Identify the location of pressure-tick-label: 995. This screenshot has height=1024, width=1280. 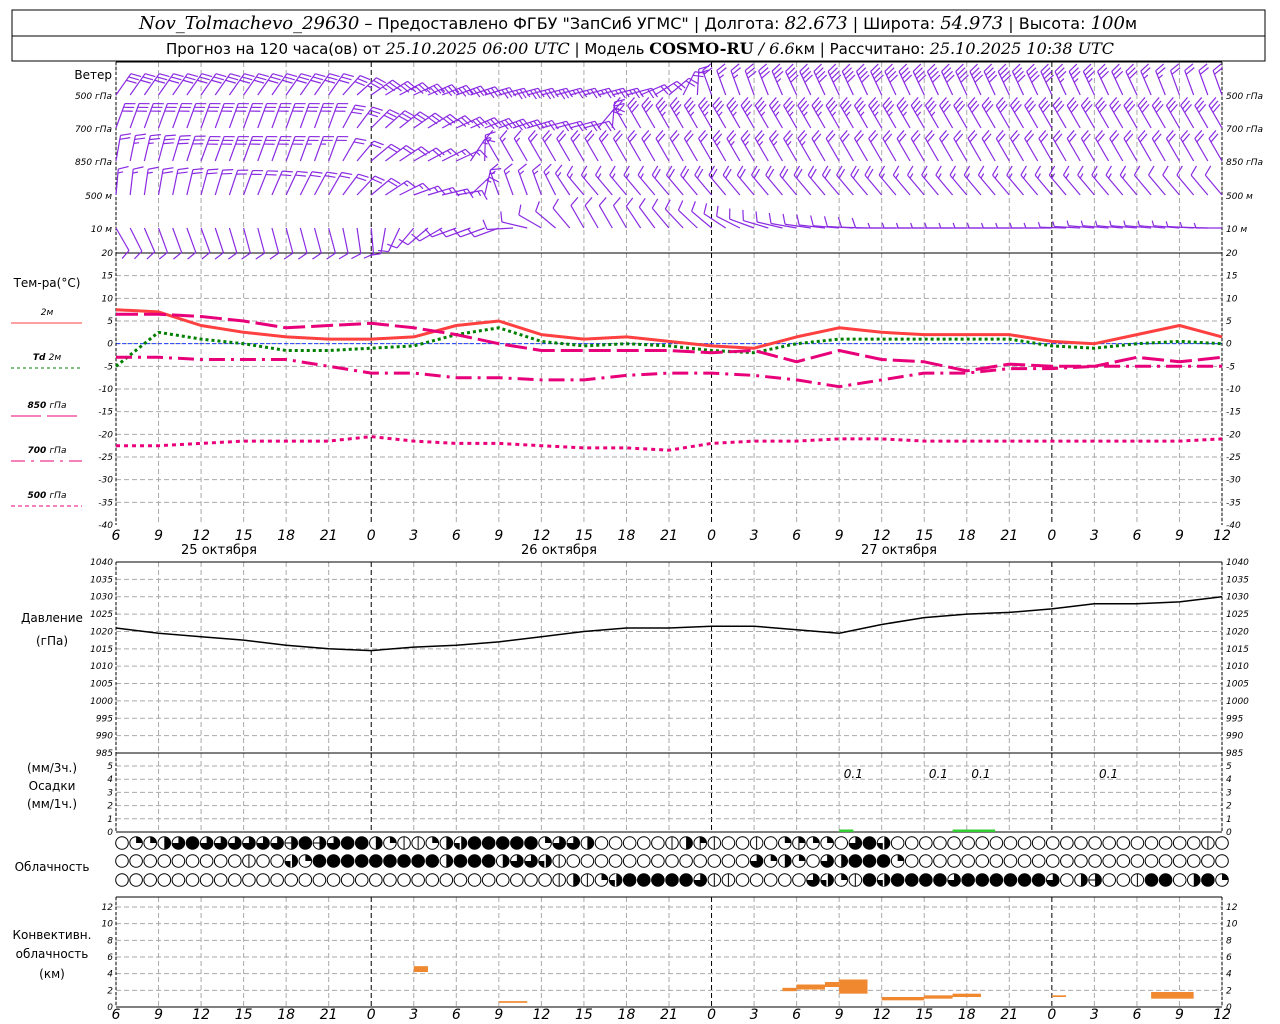
(104, 719).